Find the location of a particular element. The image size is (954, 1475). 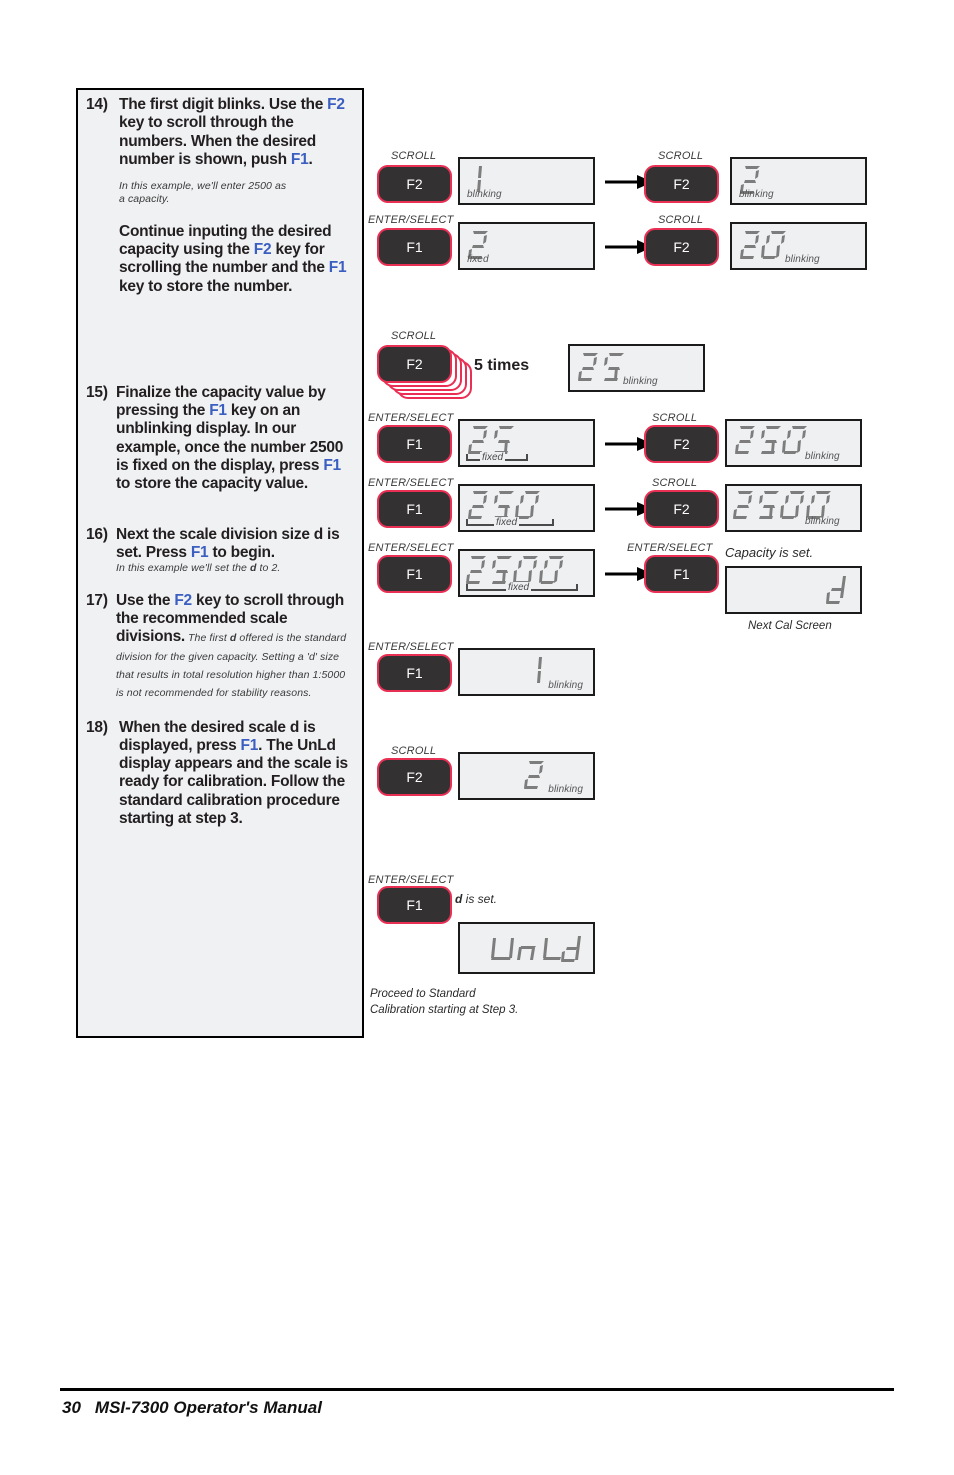

lcd-display-r6b is located at coordinates (793, 590).